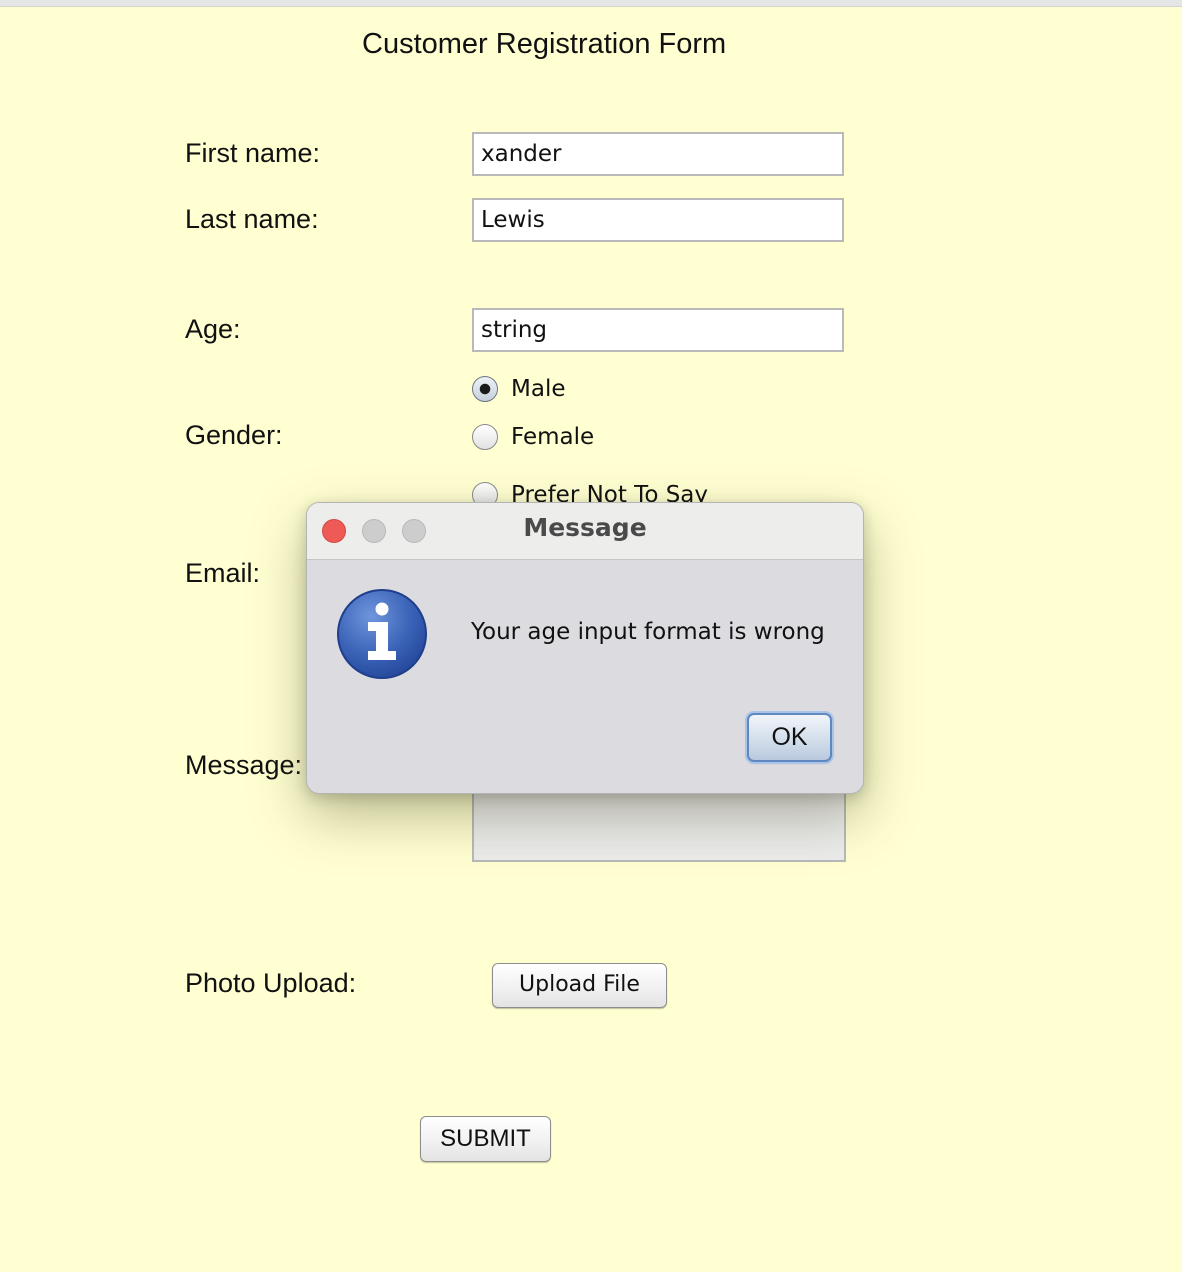  What do you see at coordinates (234, 435) in the screenshot?
I see `gender-label: Gender:` at bounding box center [234, 435].